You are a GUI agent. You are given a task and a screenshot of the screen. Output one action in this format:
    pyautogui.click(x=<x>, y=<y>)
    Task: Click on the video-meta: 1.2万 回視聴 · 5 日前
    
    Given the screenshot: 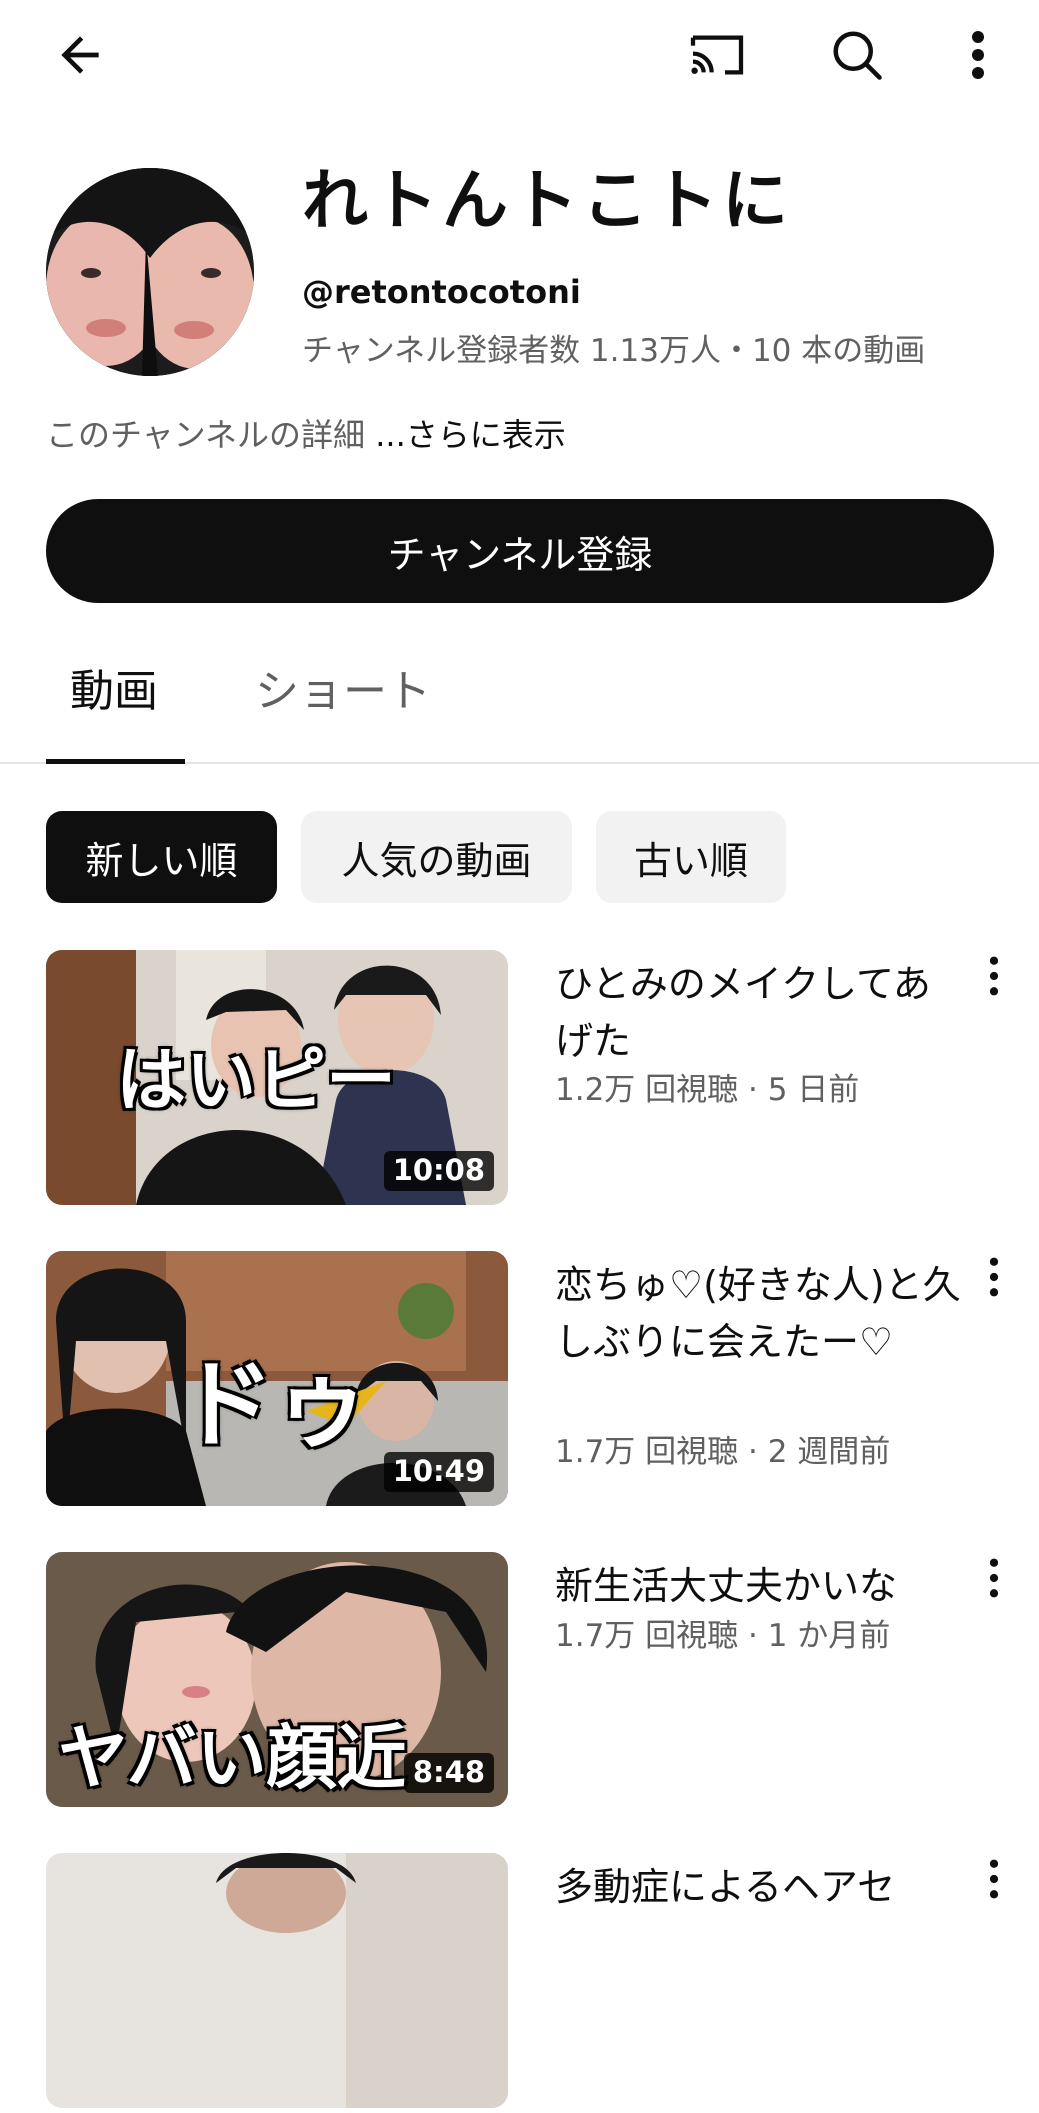 What is the action you would take?
    pyautogui.click(x=707, y=1090)
    